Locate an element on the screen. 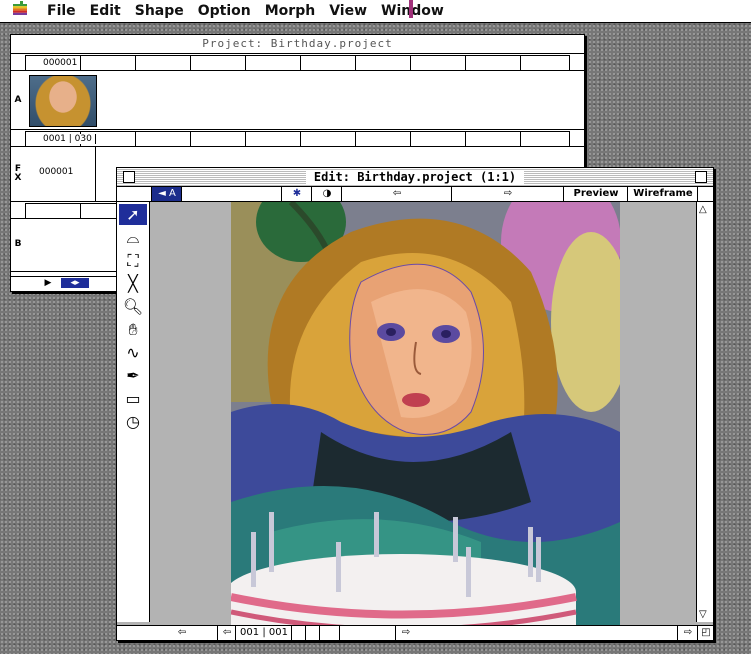 Image resolution: width=751 pixels, height=654 pixels. menu-shape: Shape is located at coordinates (159, 11).